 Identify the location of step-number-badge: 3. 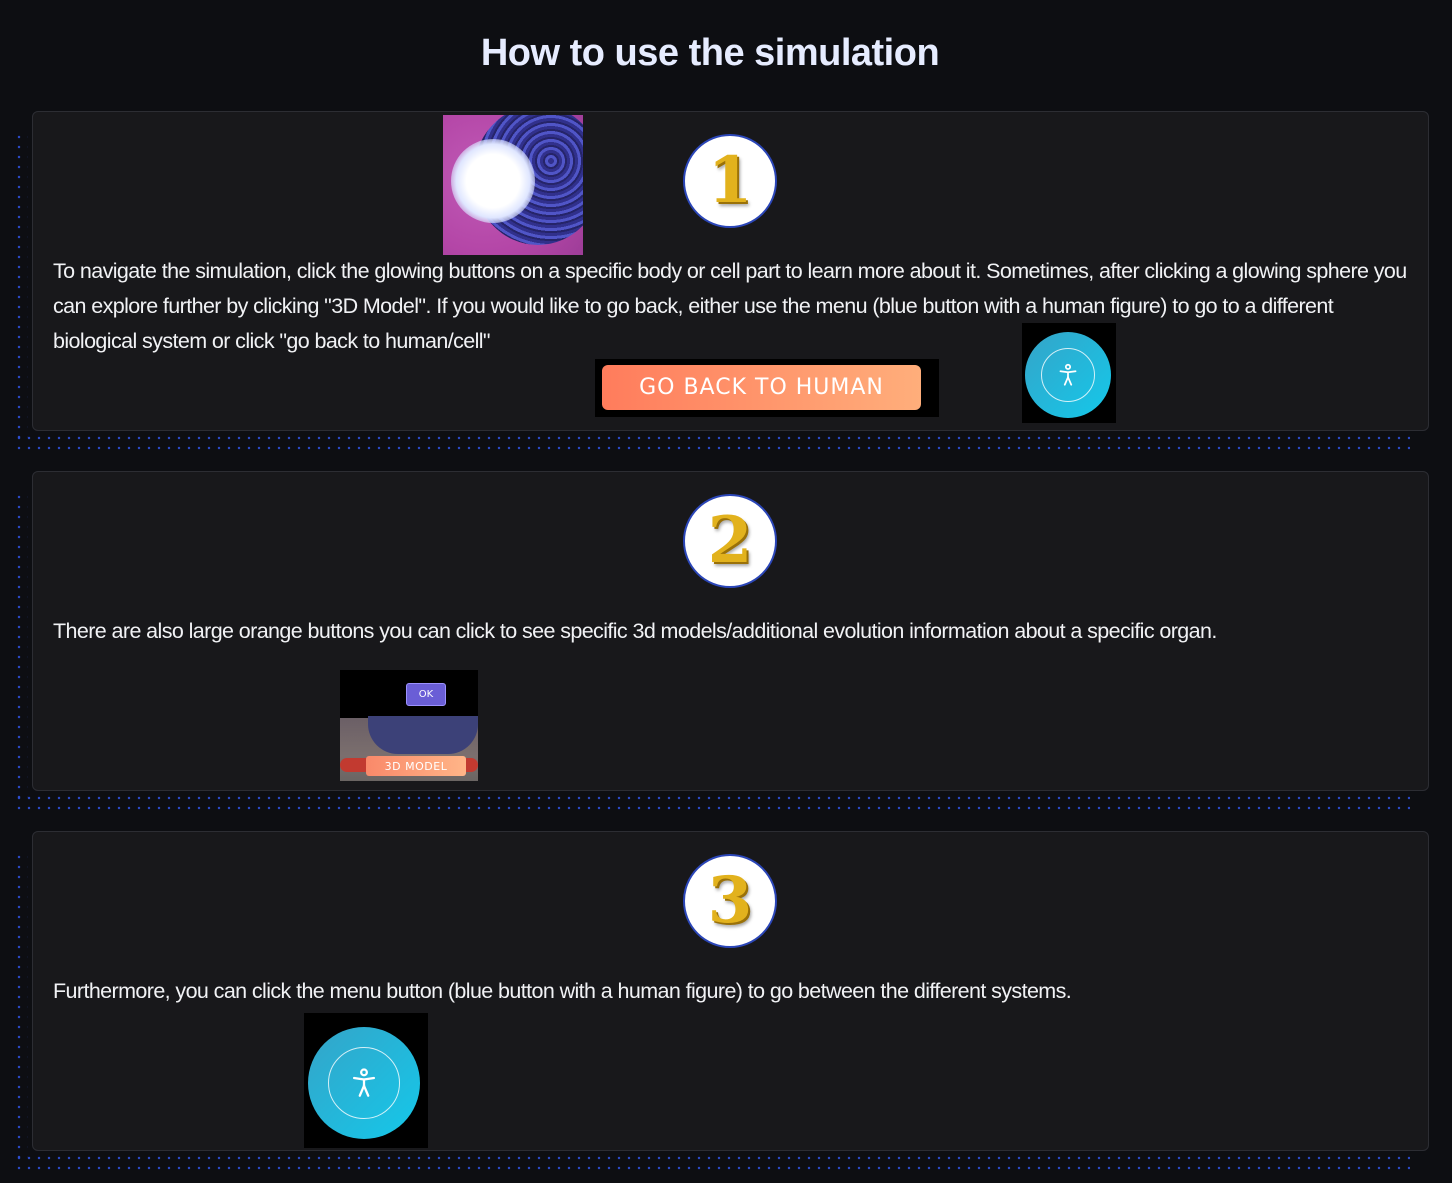
(730, 901).